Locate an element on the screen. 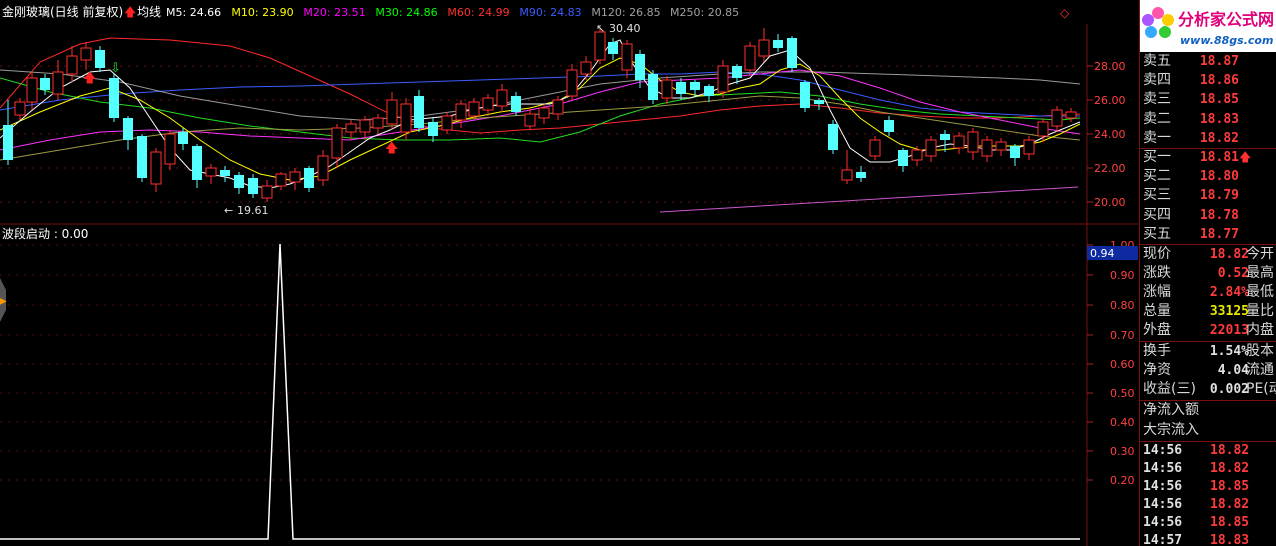 The height and width of the screenshot is (546, 1276). book-label: 买二 is located at coordinates (1157, 176).